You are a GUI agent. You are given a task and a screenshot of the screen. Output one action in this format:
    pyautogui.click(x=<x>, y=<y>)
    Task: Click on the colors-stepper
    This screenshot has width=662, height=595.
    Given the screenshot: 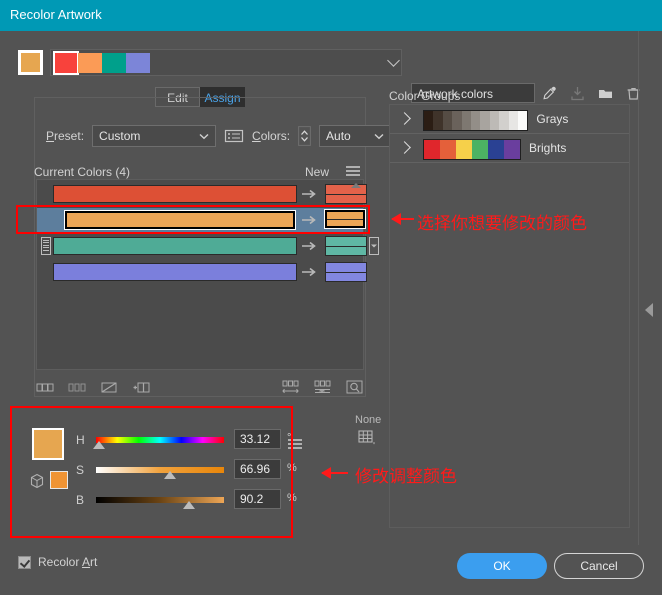 What is the action you would take?
    pyautogui.click(x=304, y=136)
    